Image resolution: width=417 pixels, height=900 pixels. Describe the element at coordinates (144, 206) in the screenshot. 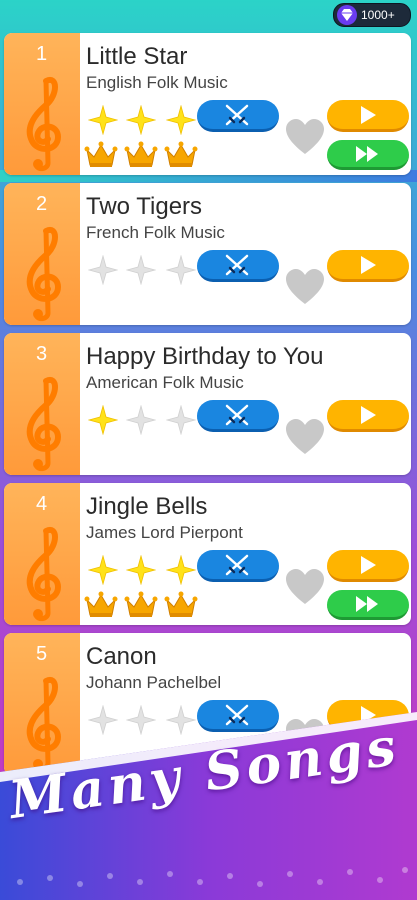

I see `song-title: Two Tigers` at that location.